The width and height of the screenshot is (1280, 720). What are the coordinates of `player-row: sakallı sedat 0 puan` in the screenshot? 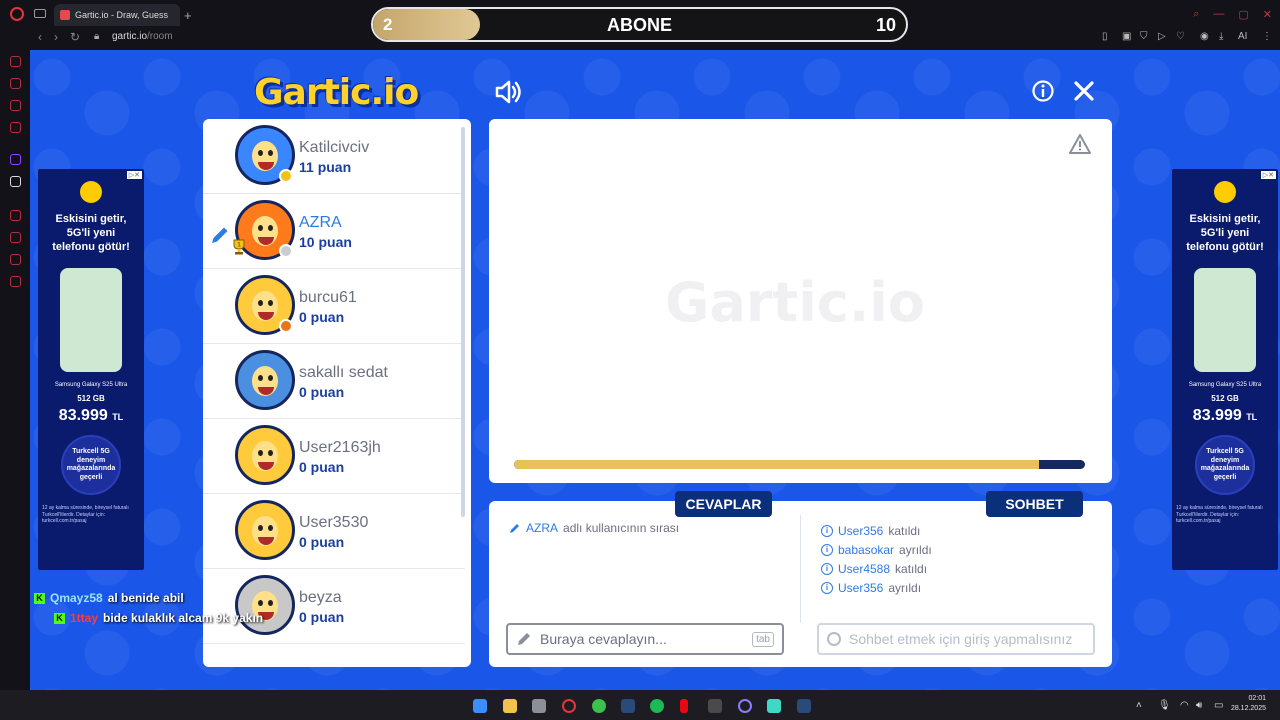 It's located at (334, 381).